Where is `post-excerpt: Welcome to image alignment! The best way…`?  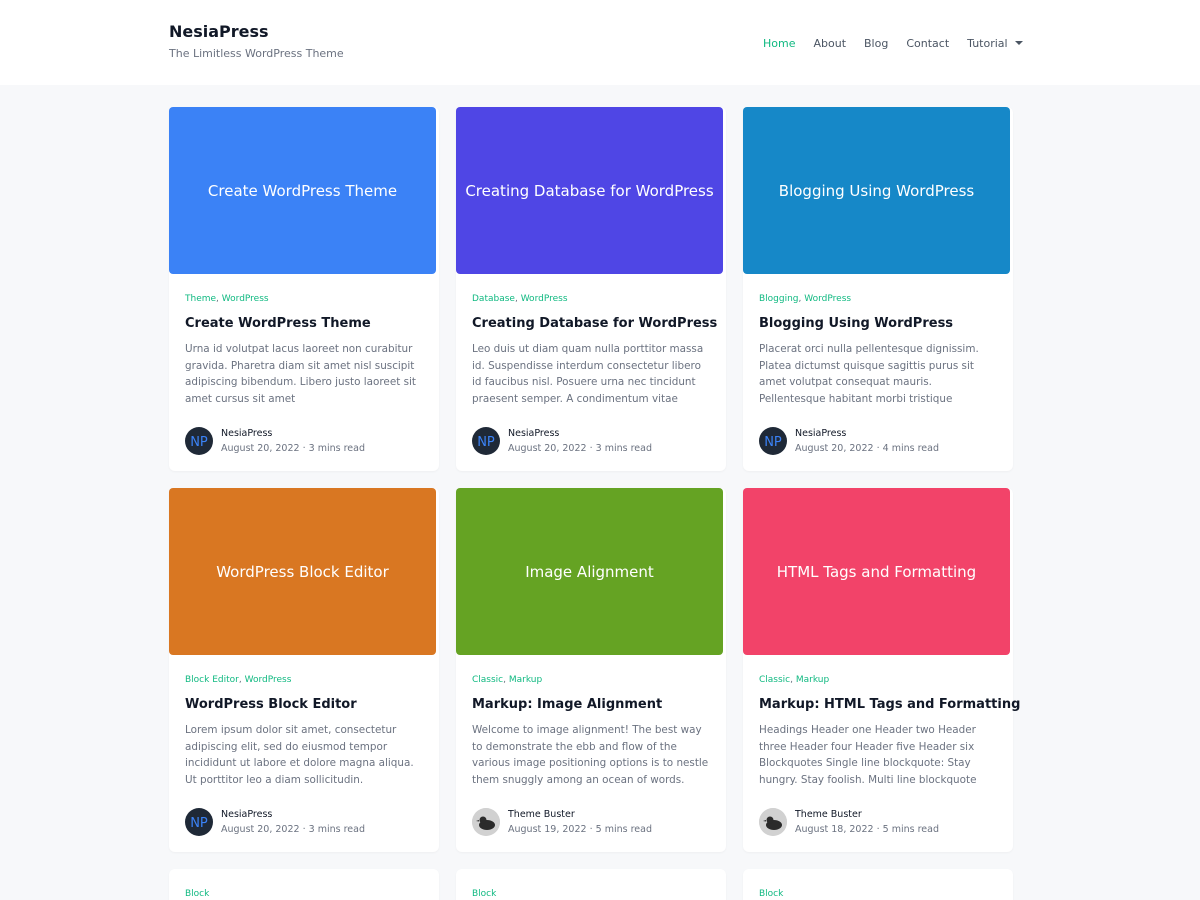
post-excerpt: Welcome to image alignment! The best way… is located at coordinates (590, 755).